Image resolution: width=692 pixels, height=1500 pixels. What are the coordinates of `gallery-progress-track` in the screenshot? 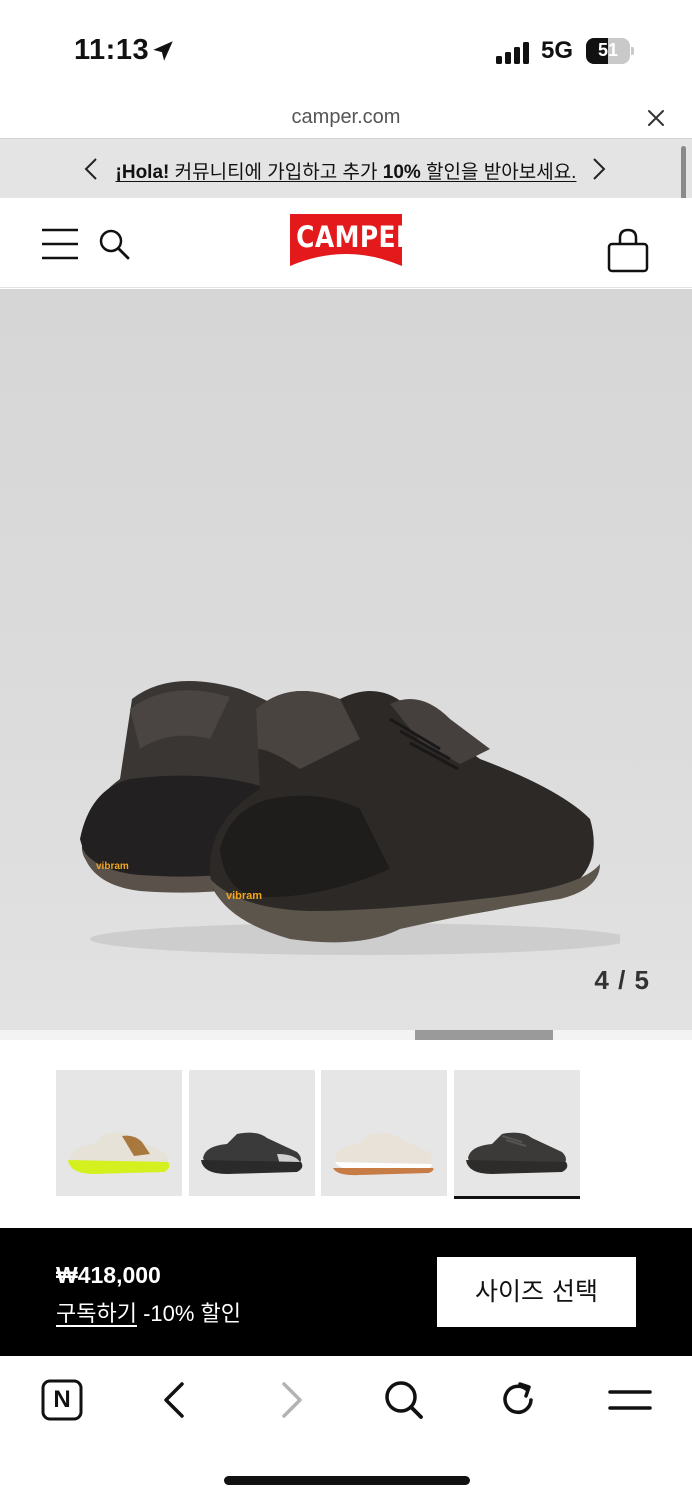 It's located at (346, 1035).